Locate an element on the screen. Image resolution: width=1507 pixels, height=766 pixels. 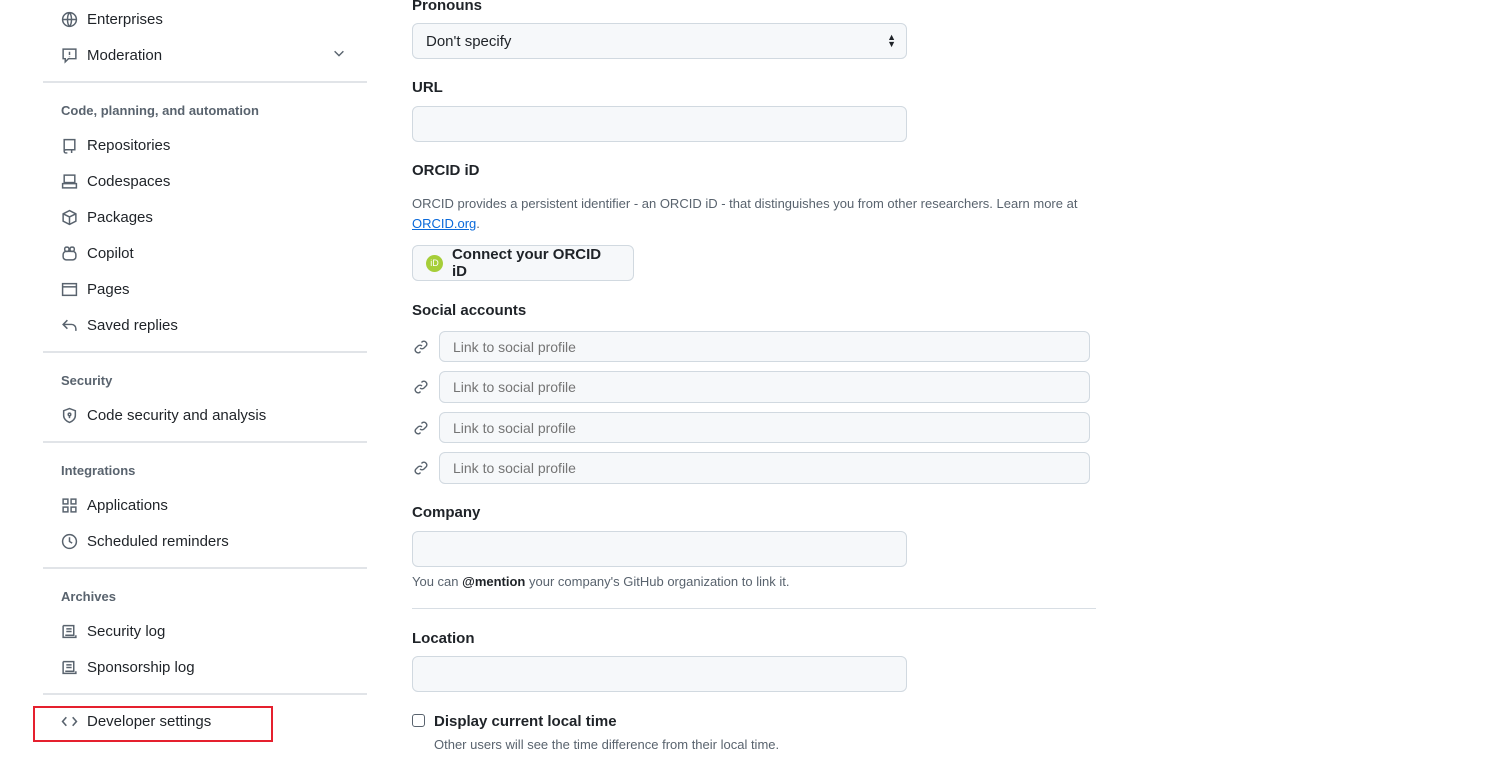
section-heading: Archives is located at coordinates (88, 596).